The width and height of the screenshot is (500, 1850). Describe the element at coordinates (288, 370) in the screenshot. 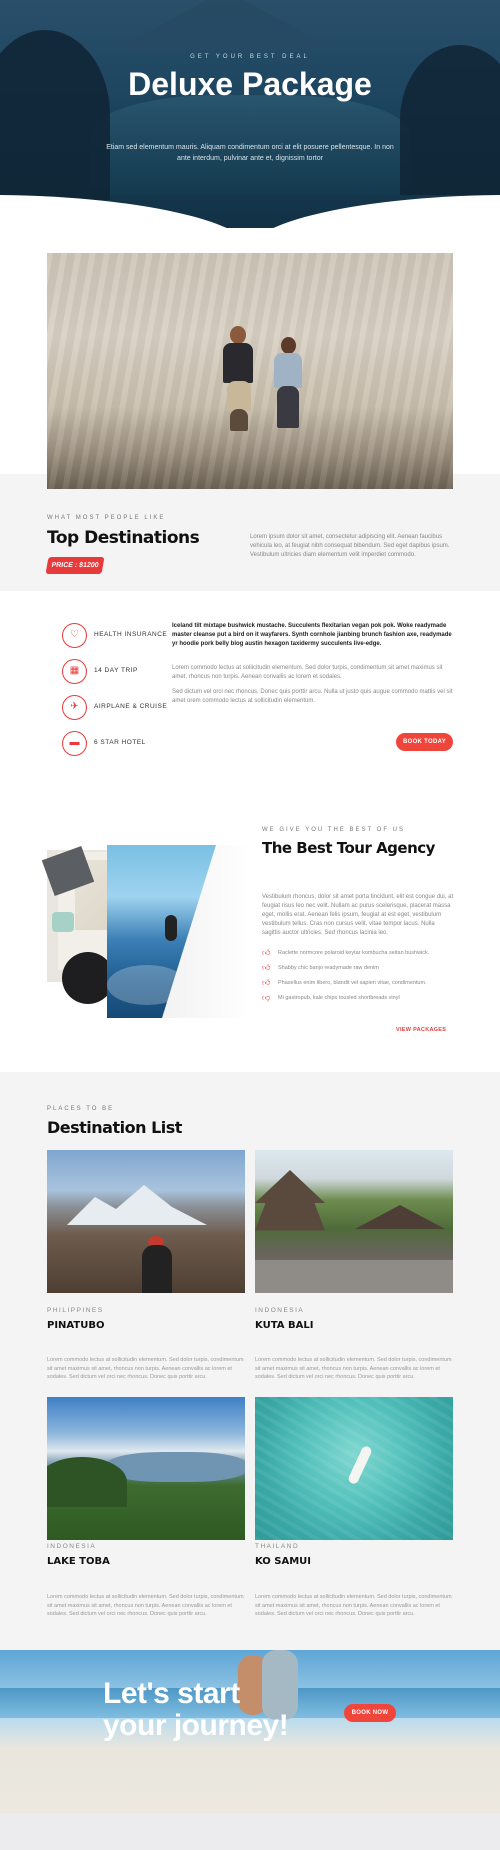

I see `woman-body` at that location.